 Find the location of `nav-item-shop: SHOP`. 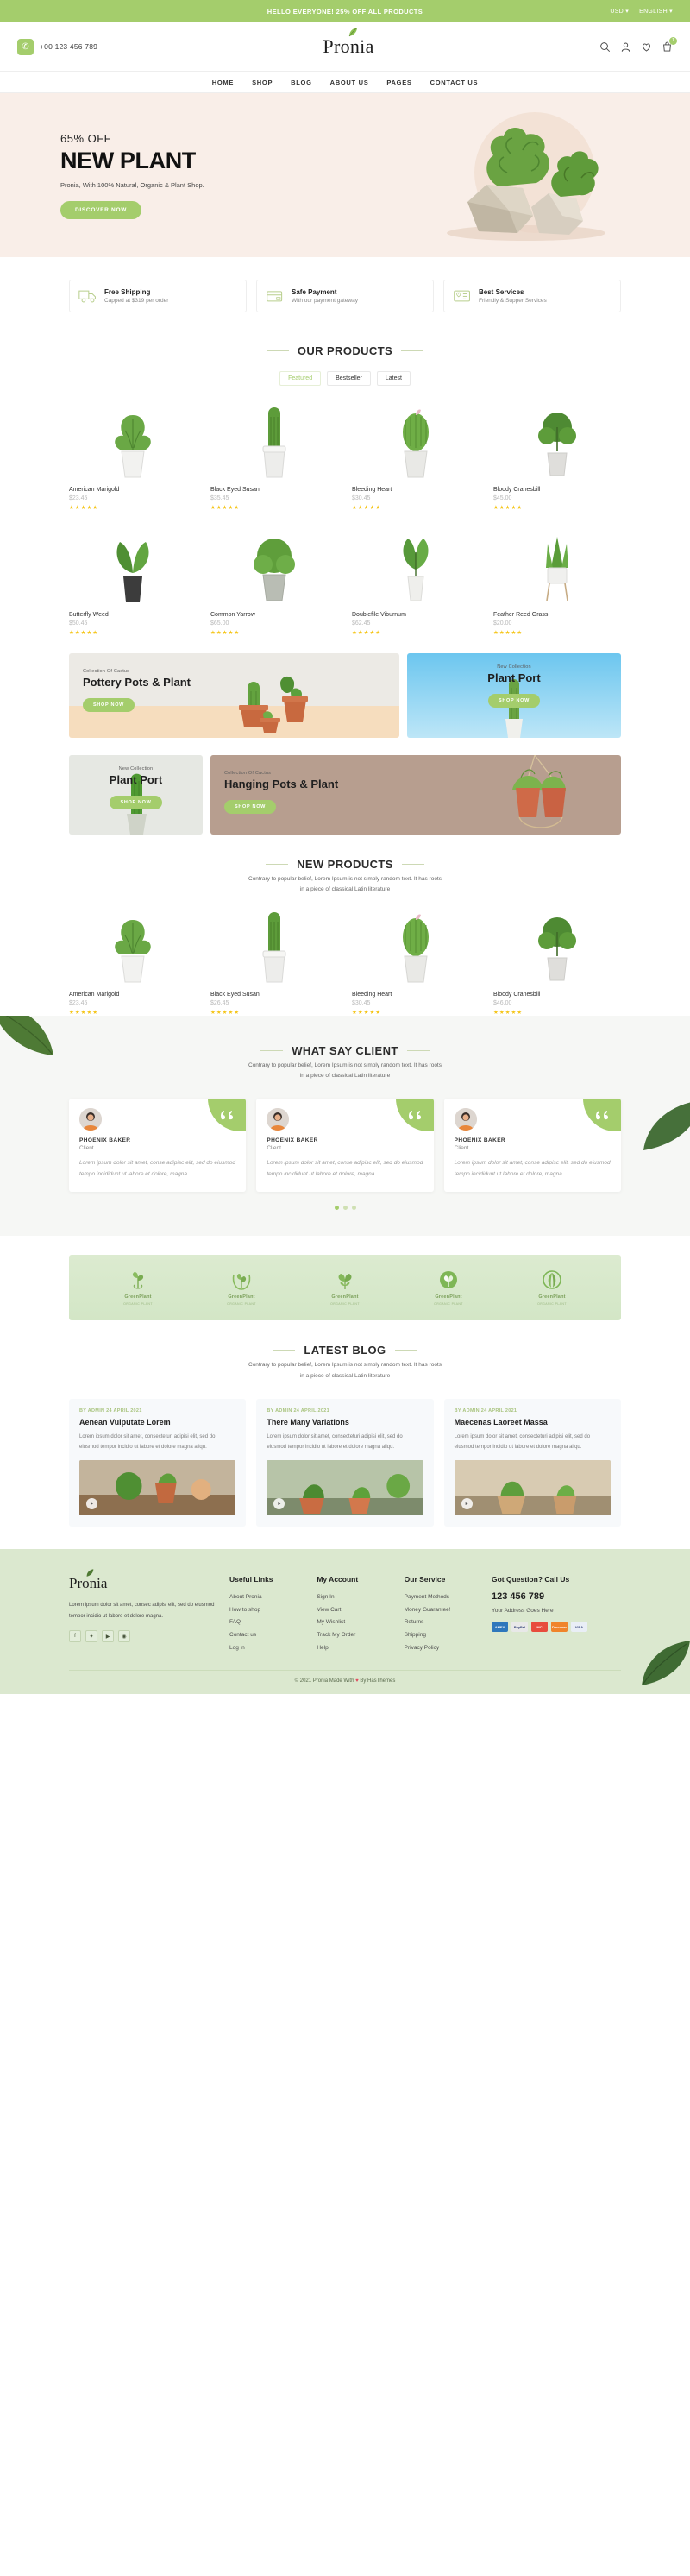

nav-item-shop: SHOP is located at coordinates (263, 82).